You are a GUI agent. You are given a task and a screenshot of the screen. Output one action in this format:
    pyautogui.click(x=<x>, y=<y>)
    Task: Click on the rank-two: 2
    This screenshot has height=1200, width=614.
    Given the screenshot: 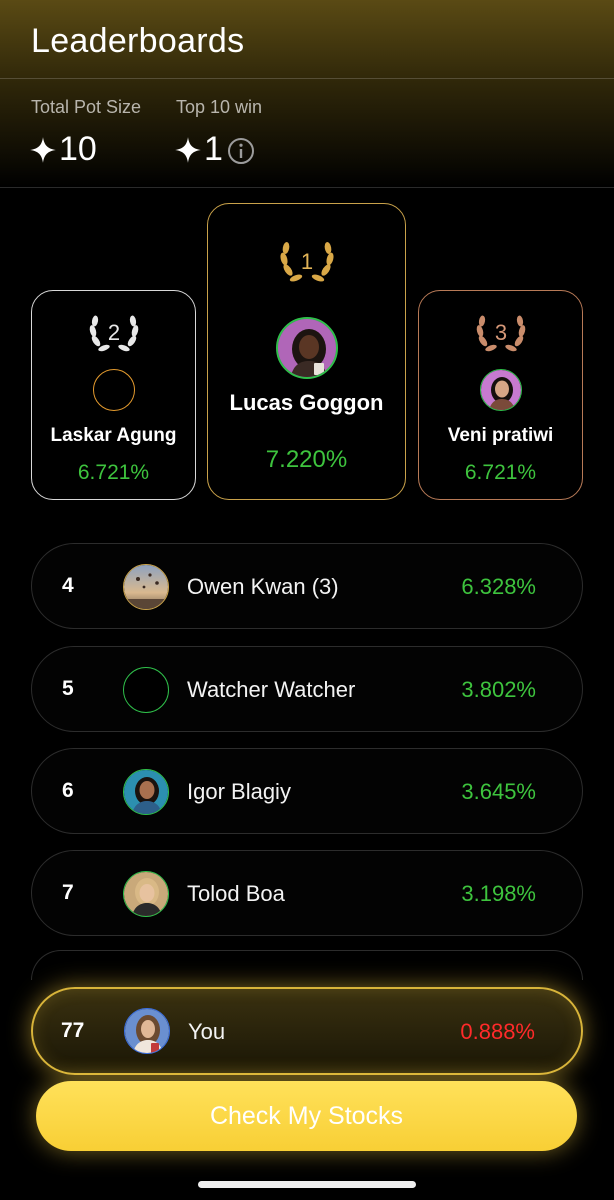 What is the action you would take?
    pyautogui.click(x=113, y=332)
    